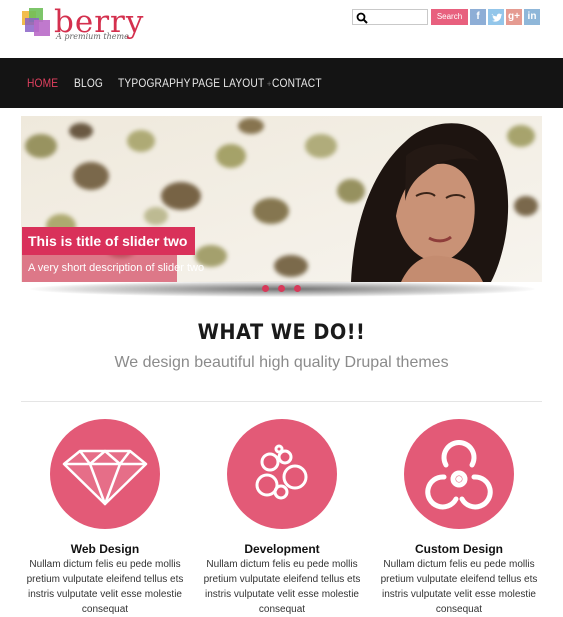 The image size is (563, 617). Describe the element at coordinates (92, 24) in the screenshot. I see `site-logo: berry A premium theme` at that location.